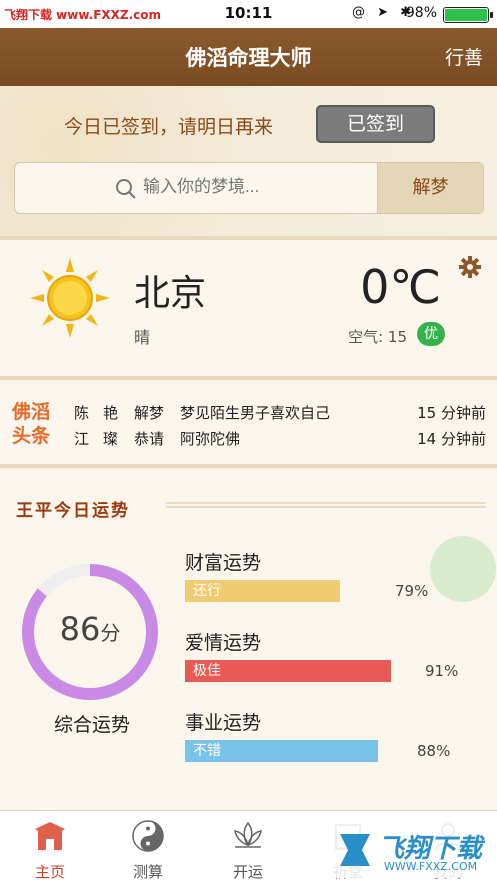 The width and height of the screenshot is (497, 883). What do you see at coordinates (464, 56) in the screenshot?
I see `charity-button: 行善` at bounding box center [464, 56].